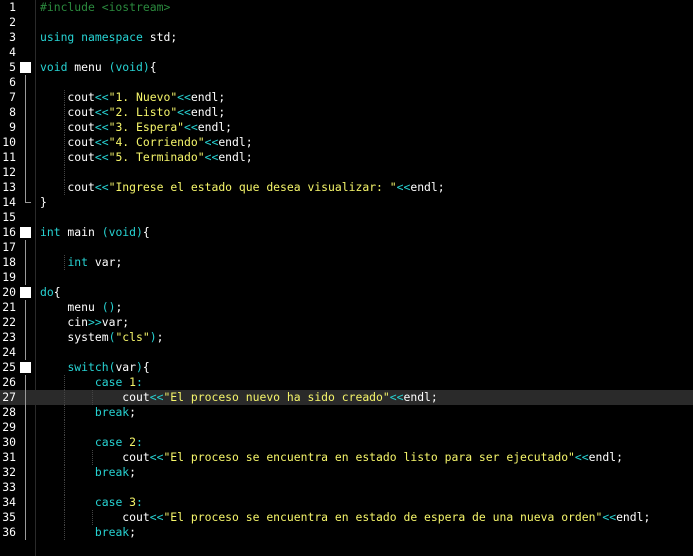  What do you see at coordinates (346, 532) in the screenshot?
I see `code-line: 36 break;` at bounding box center [346, 532].